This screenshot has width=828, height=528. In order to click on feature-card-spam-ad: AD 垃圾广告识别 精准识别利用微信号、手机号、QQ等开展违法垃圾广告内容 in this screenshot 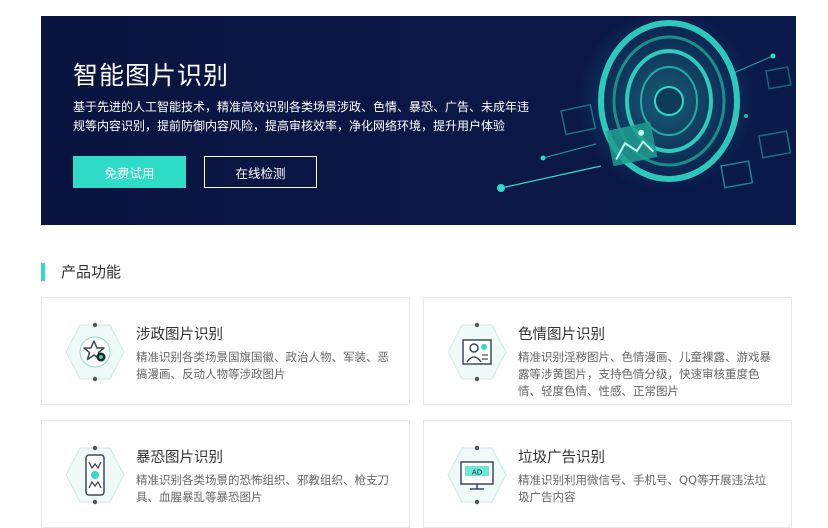, I will do `click(607, 474)`.